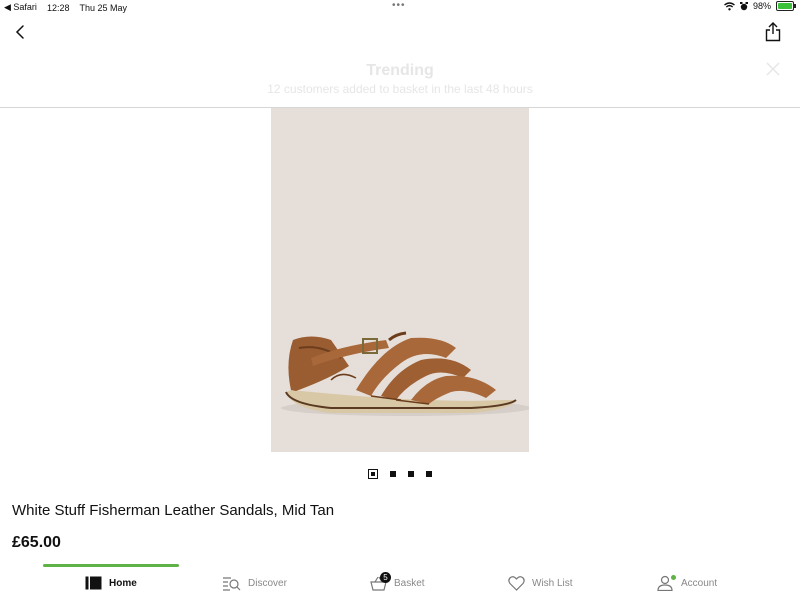 The height and width of the screenshot is (600, 800). What do you see at coordinates (743, 5) in the screenshot?
I see `alarm-icon` at bounding box center [743, 5].